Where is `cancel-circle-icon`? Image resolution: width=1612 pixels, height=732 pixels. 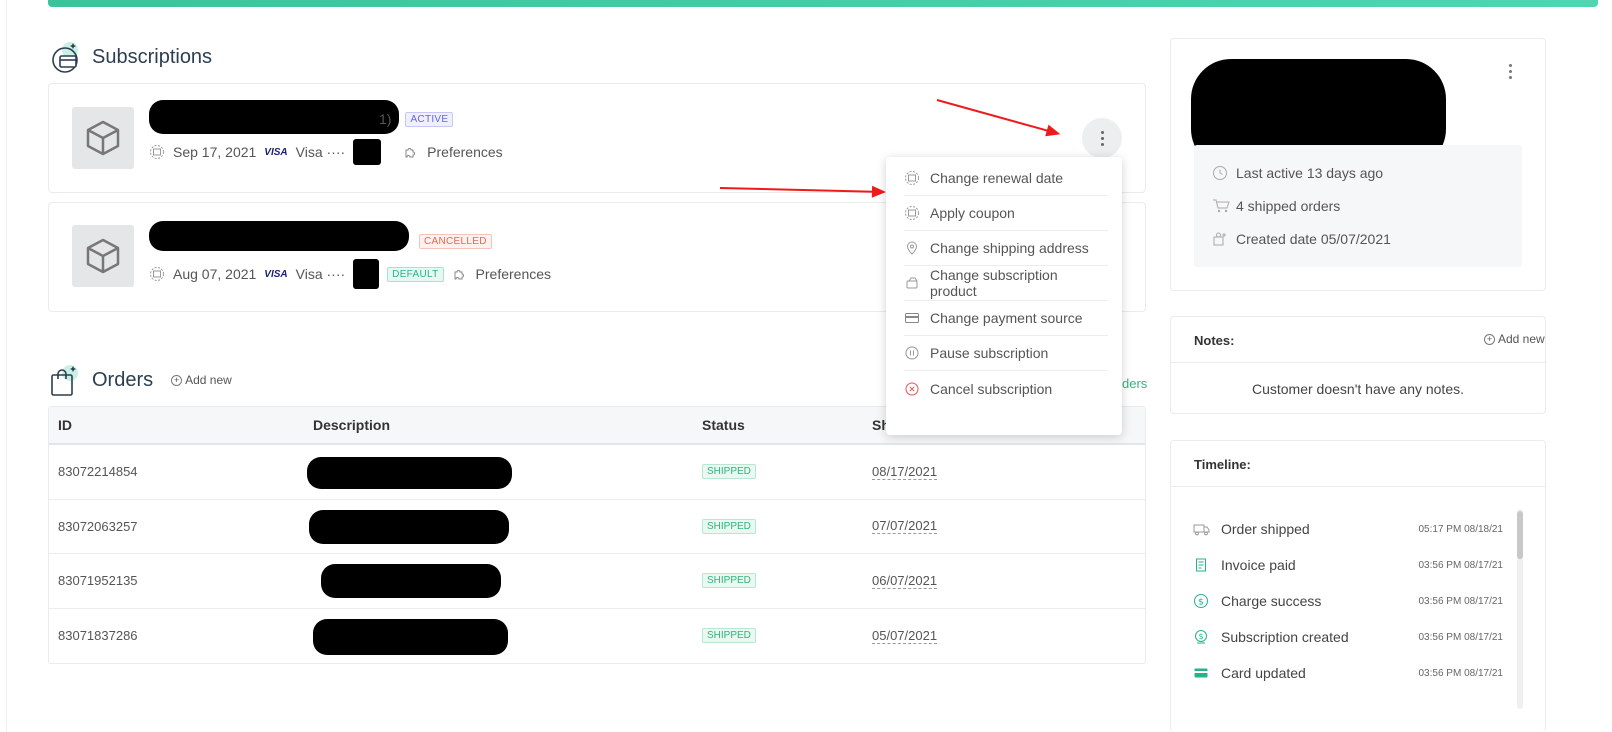 cancel-circle-icon is located at coordinates (912, 389).